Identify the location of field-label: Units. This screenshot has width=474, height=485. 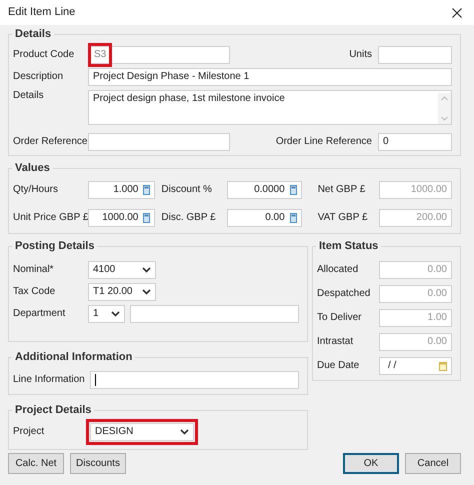
(360, 55).